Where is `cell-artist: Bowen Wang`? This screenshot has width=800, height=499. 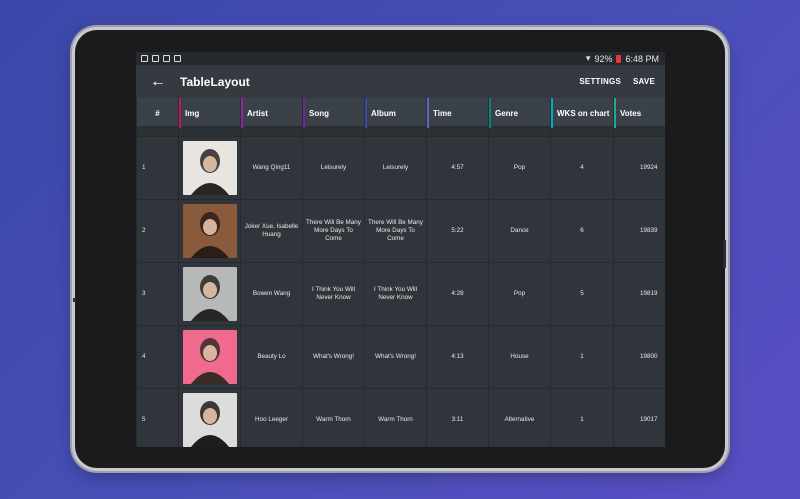 cell-artist: Bowen Wang is located at coordinates (271, 294).